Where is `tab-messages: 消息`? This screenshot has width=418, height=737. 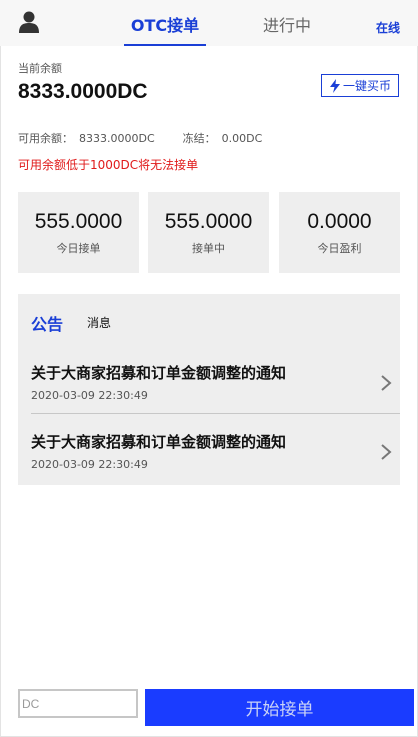 tab-messages: 消息 is located at coordinates (99, 322).